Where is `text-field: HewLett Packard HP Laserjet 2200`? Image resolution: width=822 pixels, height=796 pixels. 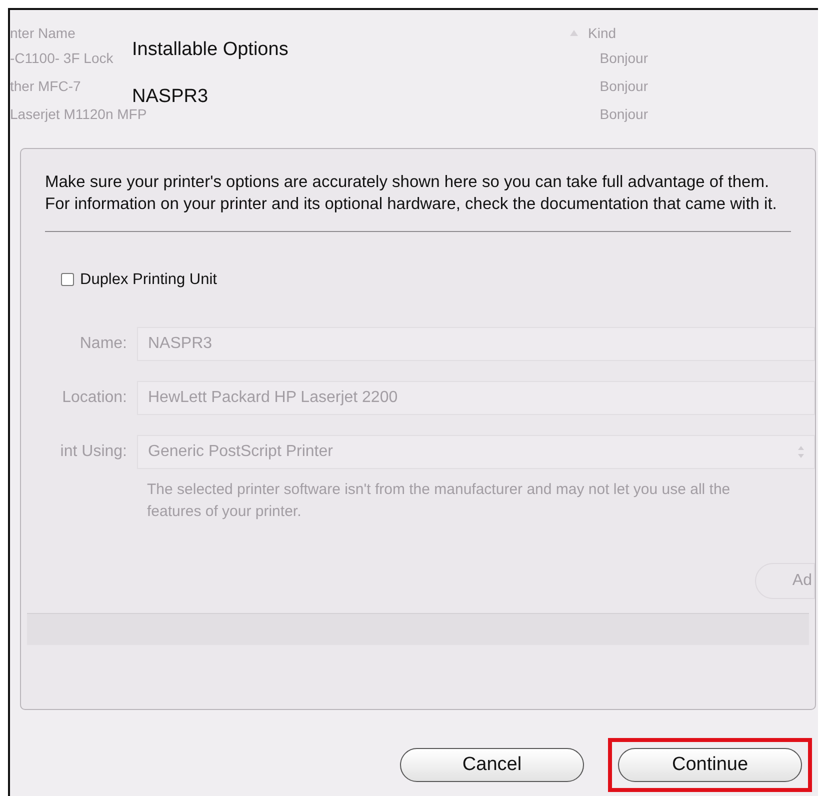
text-field: HewLett Packard HP Laserjet 2200 is located at coordinates (476, 398).